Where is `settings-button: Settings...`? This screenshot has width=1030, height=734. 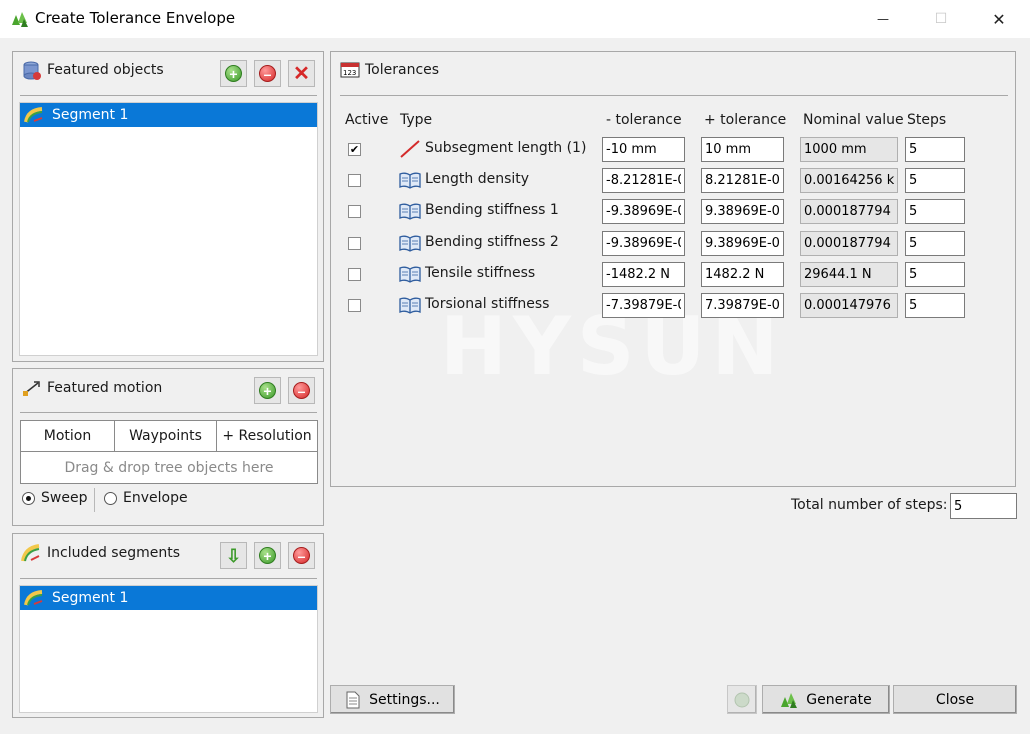
settings-button: Settings... is located at coordinates (392, 699).